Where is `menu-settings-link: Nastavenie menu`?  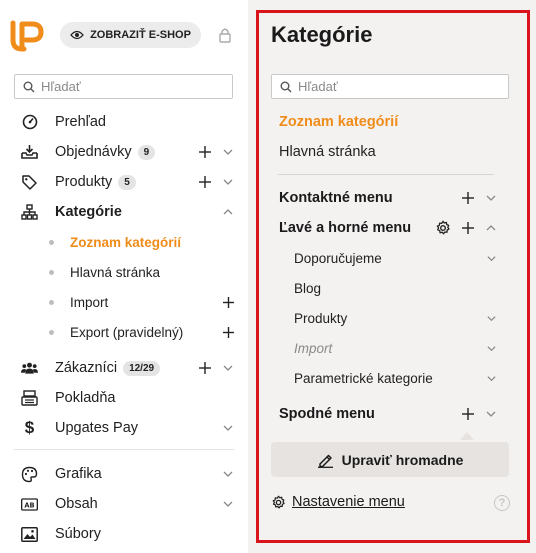
menu-settings-link: Nastavenie menu is located at coordinates (338, 502).